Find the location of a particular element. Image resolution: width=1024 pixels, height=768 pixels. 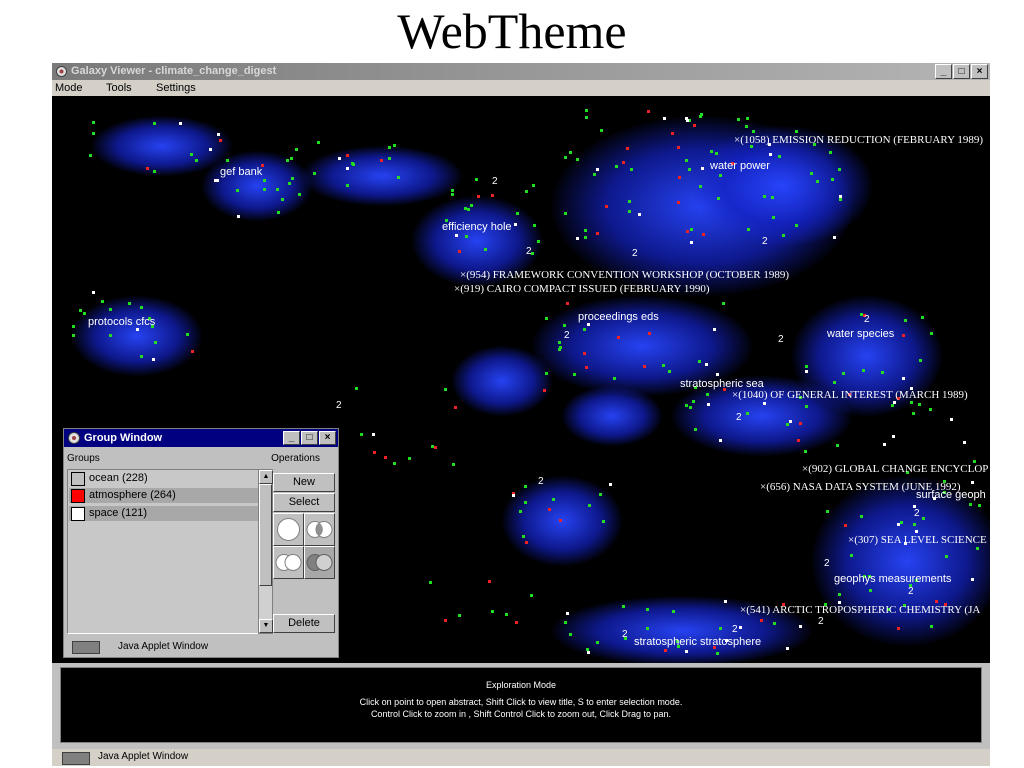

intersection-operation-icon is located at coordinates (319, 529).